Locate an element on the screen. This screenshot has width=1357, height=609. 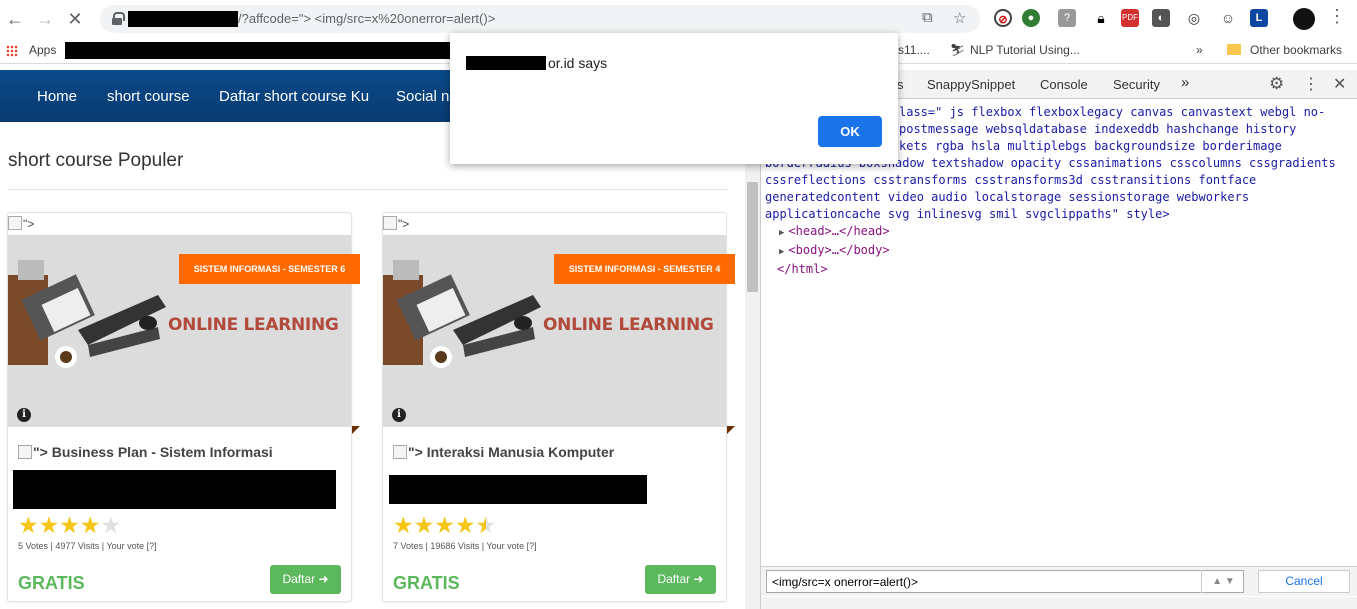
devtools-search-bar: <img/src=x onerror=alert()> ▲ ▼ Cancel is located at coordinates (1059, 581).